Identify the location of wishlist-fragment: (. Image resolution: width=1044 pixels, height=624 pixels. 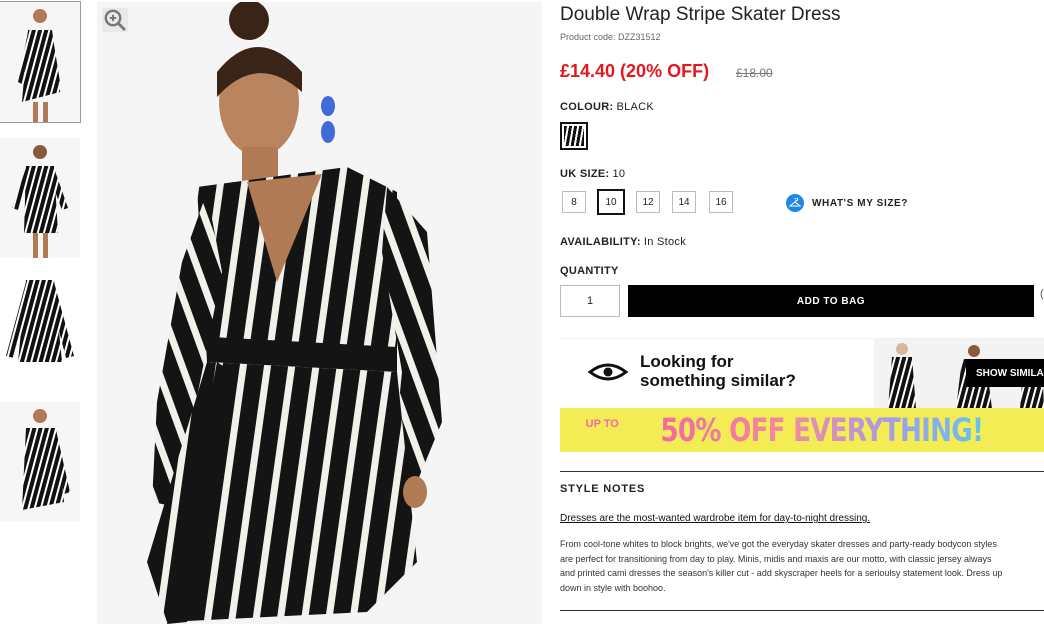
(1042, 294).